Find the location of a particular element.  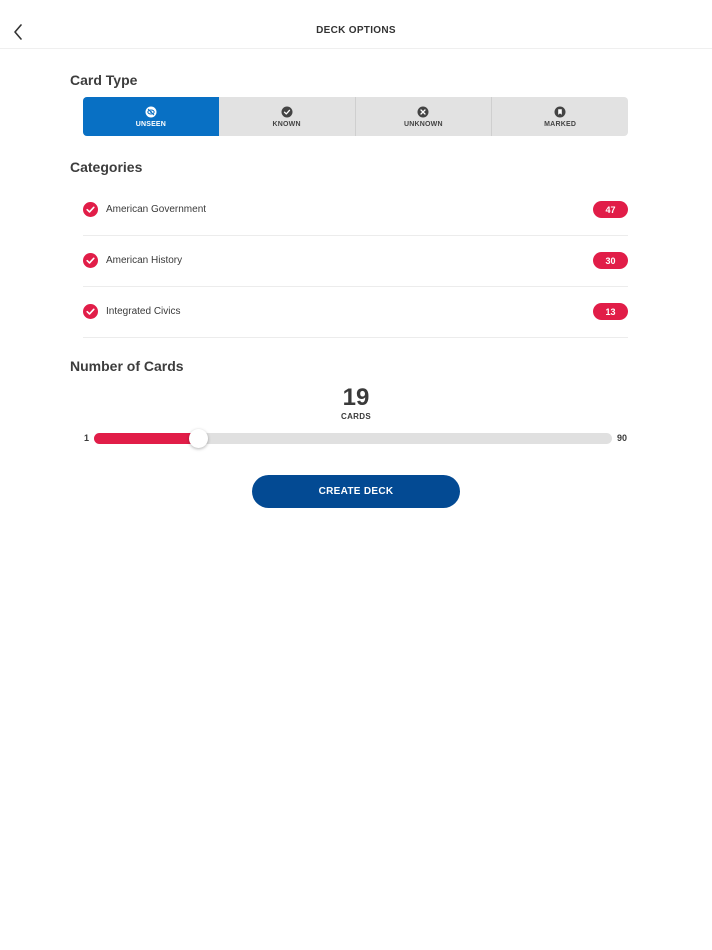

number-of-cards-heading: Number of Cards is located at coordinates (127, 366).